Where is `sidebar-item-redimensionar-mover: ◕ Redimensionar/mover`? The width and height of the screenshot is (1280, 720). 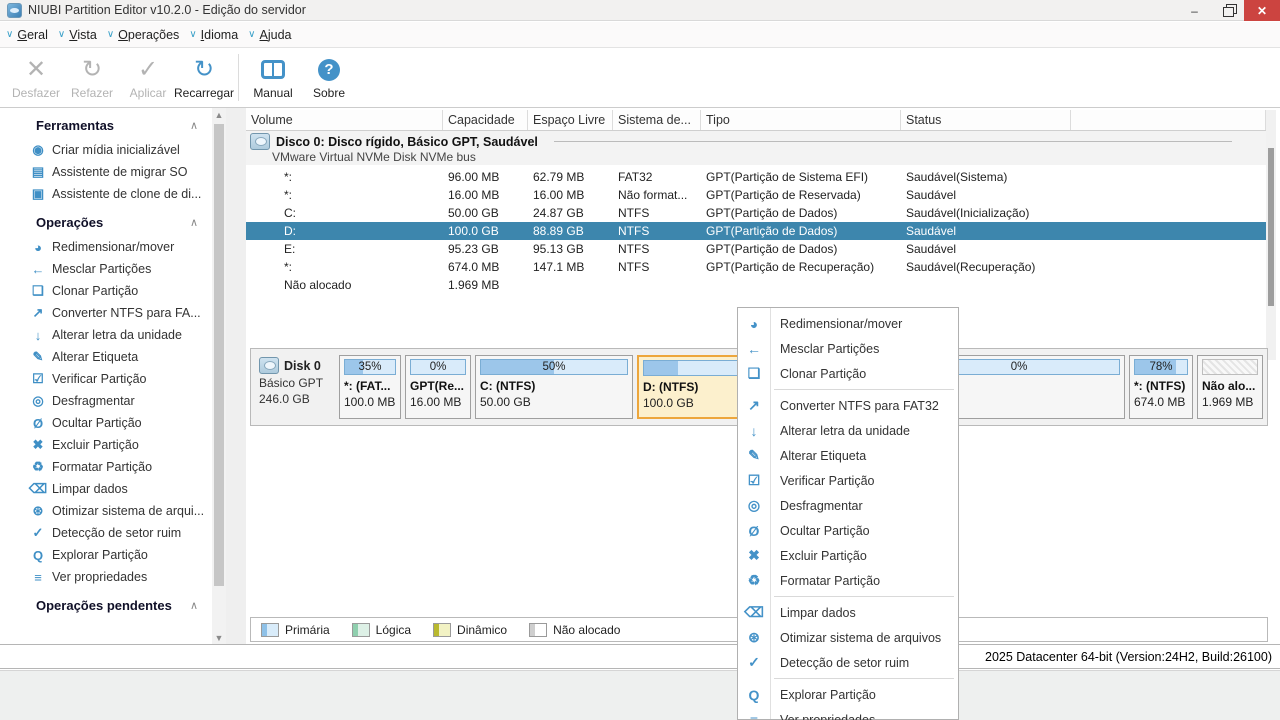 sidebar-item-redimensionar-mover: ◕ Redimensionar/mover is located at coordinates (106, 247).